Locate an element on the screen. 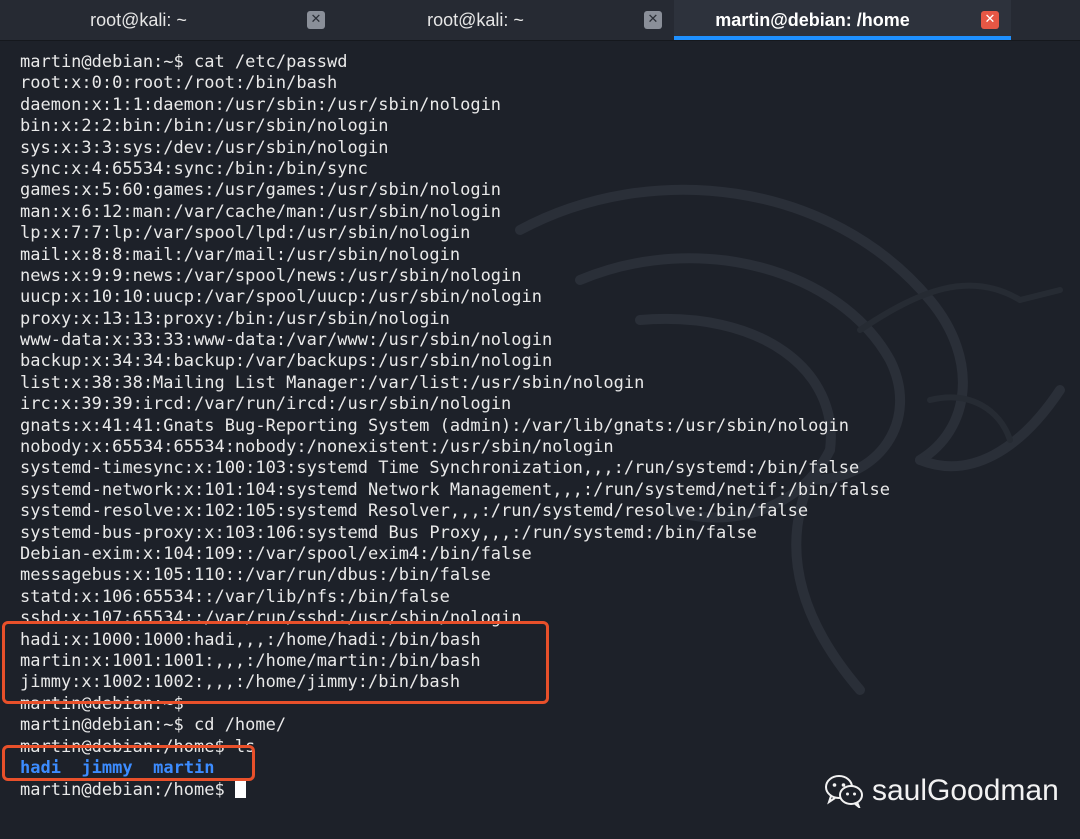 Image resolution: width=1080 pixels, height=839 pixels. passwd-line: sync:x:4:65534:sync:/bin:/bin/sync is located at coordinates (194, 168).